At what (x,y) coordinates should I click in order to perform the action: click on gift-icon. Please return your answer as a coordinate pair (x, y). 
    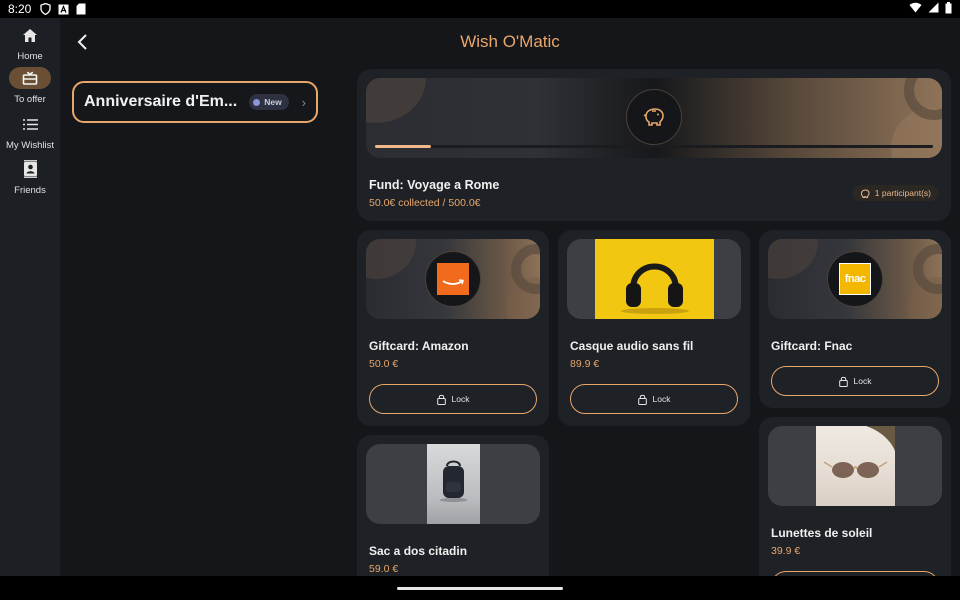
    Looking at the image, I should click on (30, 78).